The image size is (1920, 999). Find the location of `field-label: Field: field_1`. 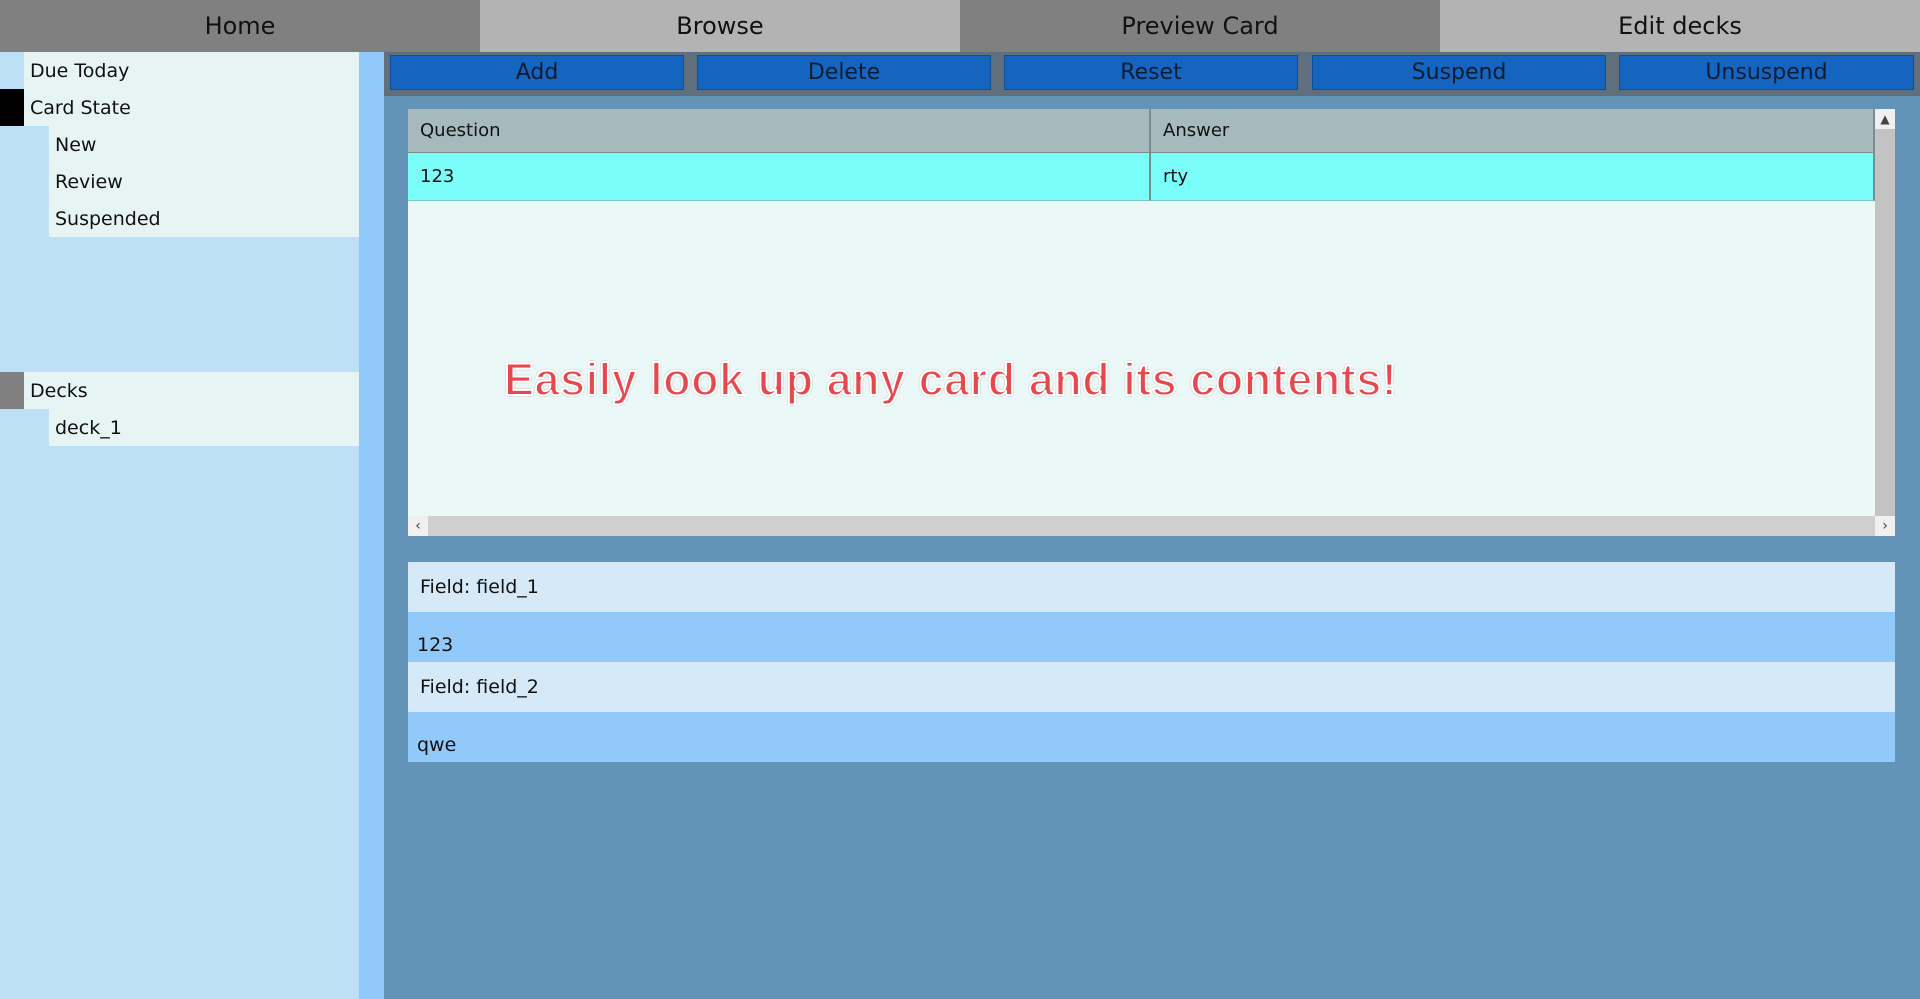

field-label: Field: field_1 is located at coordinates (1151, 587).